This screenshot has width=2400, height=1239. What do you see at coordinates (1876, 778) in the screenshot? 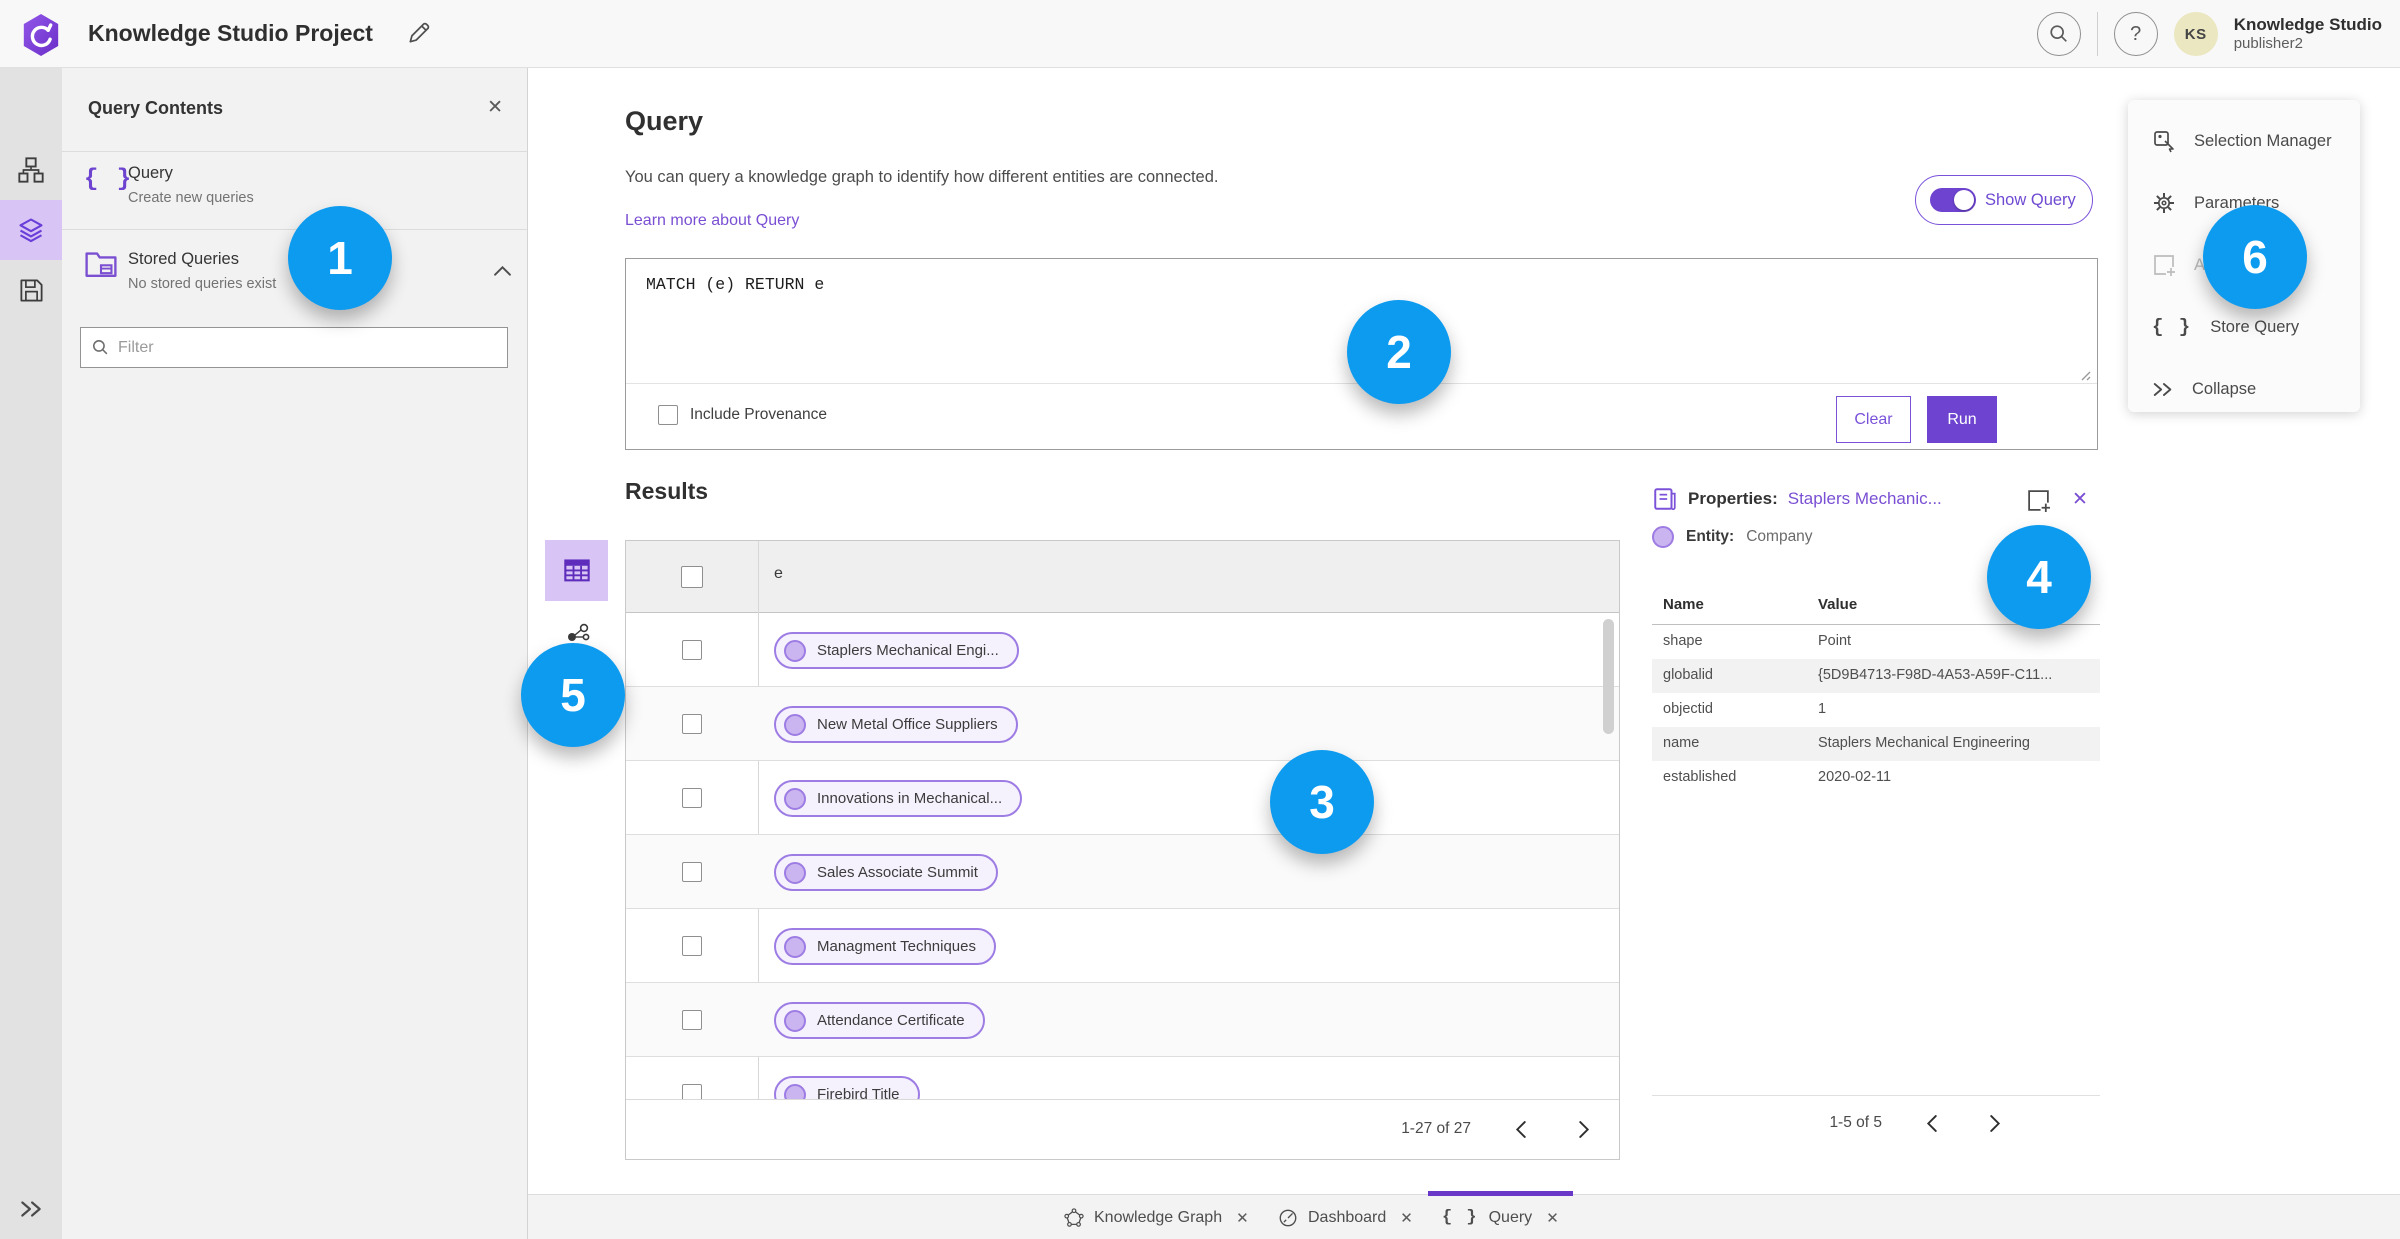
I see `property-row: established 2020-02-11` at bounding box center [1876, 778].